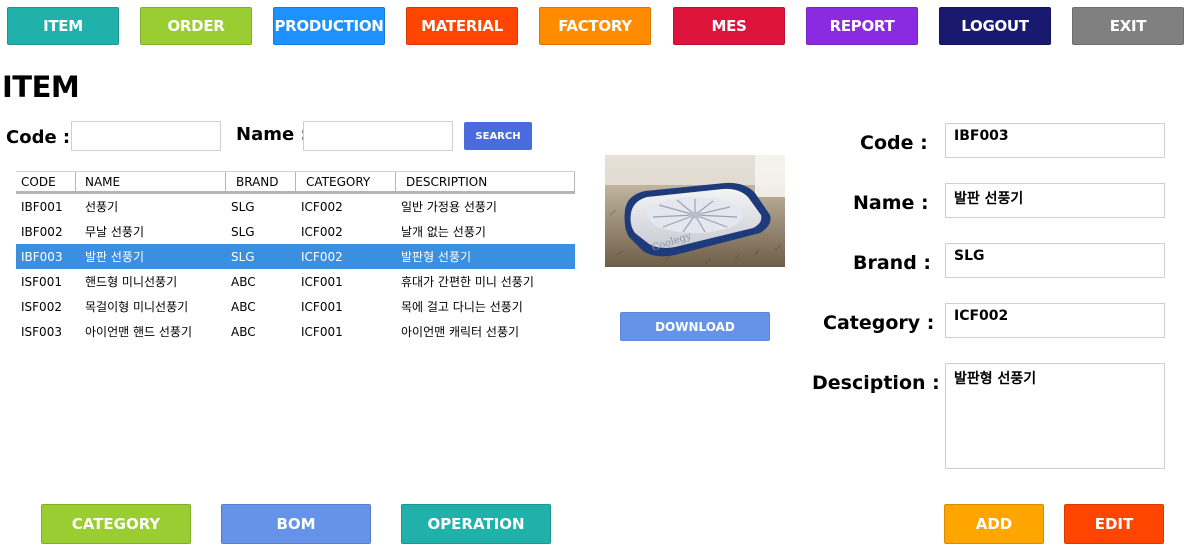  What do you see at coordinates (137, 307) in the screenshot?
I see `table-cell-name: 목걸이형 미니선풍기` at bounding box center [137, 307].